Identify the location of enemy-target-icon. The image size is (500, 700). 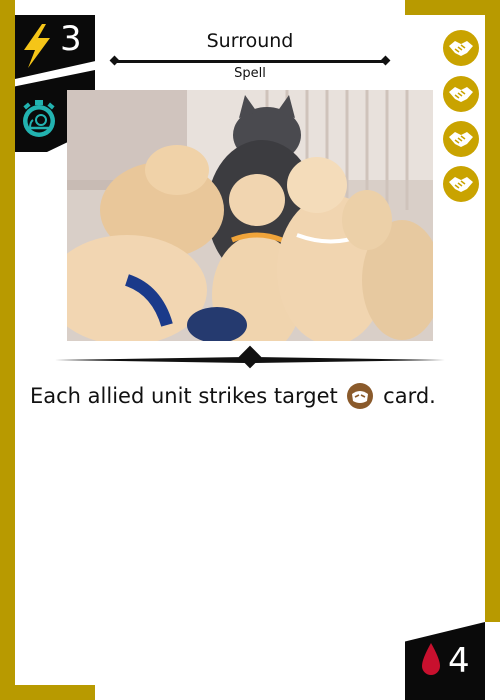
(360, 396).